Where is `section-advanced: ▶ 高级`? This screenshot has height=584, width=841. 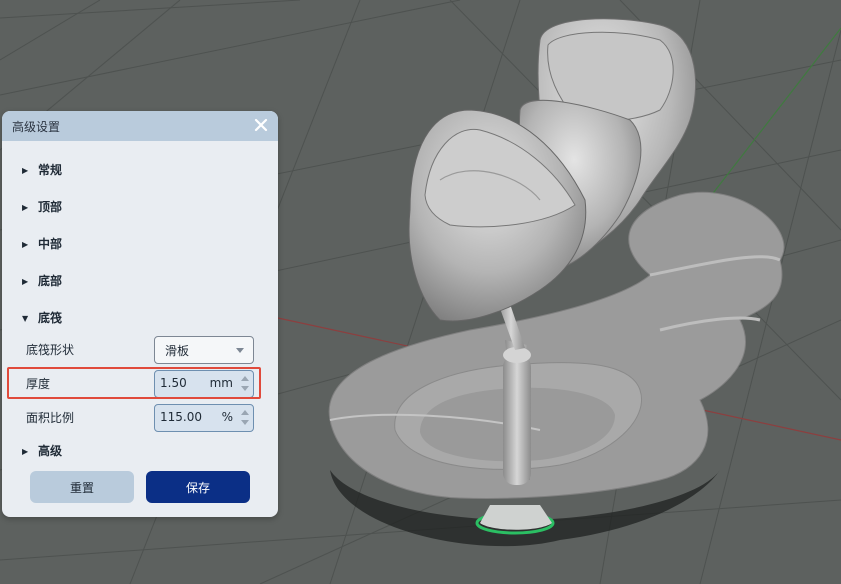 section-advanced: ▶ 高级 is located at coordinates (42, 451).